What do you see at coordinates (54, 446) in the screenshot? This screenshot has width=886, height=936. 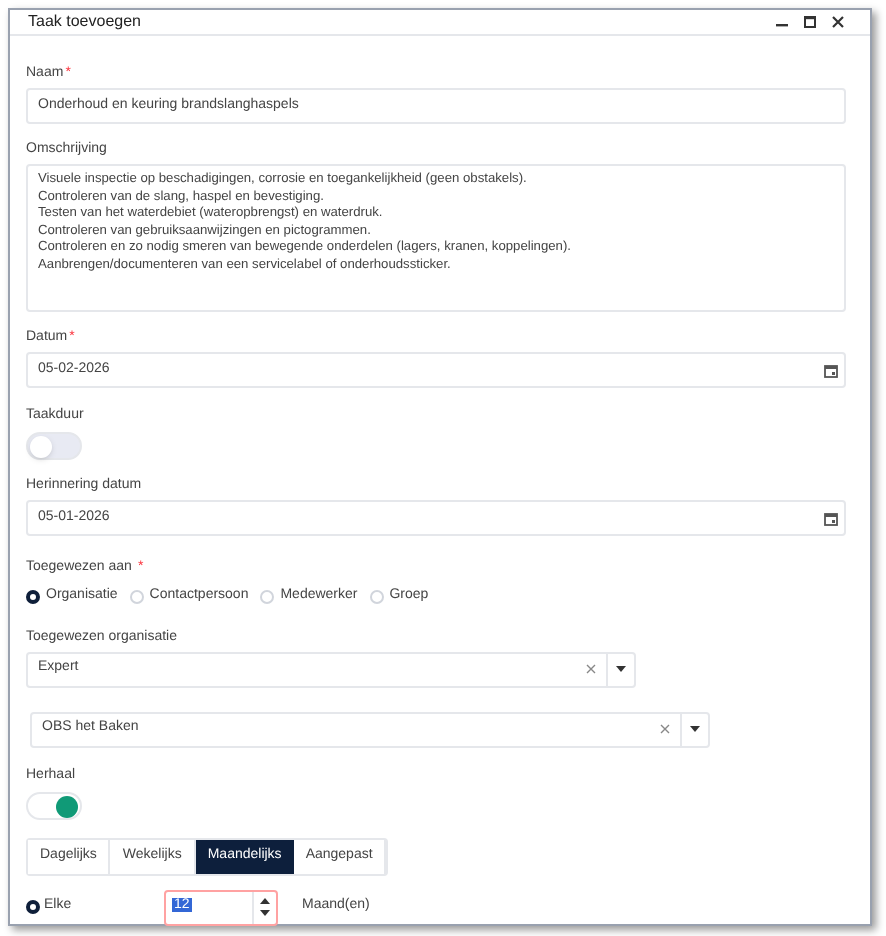 I see `duration-toggle` at bounding box center [54, 446].